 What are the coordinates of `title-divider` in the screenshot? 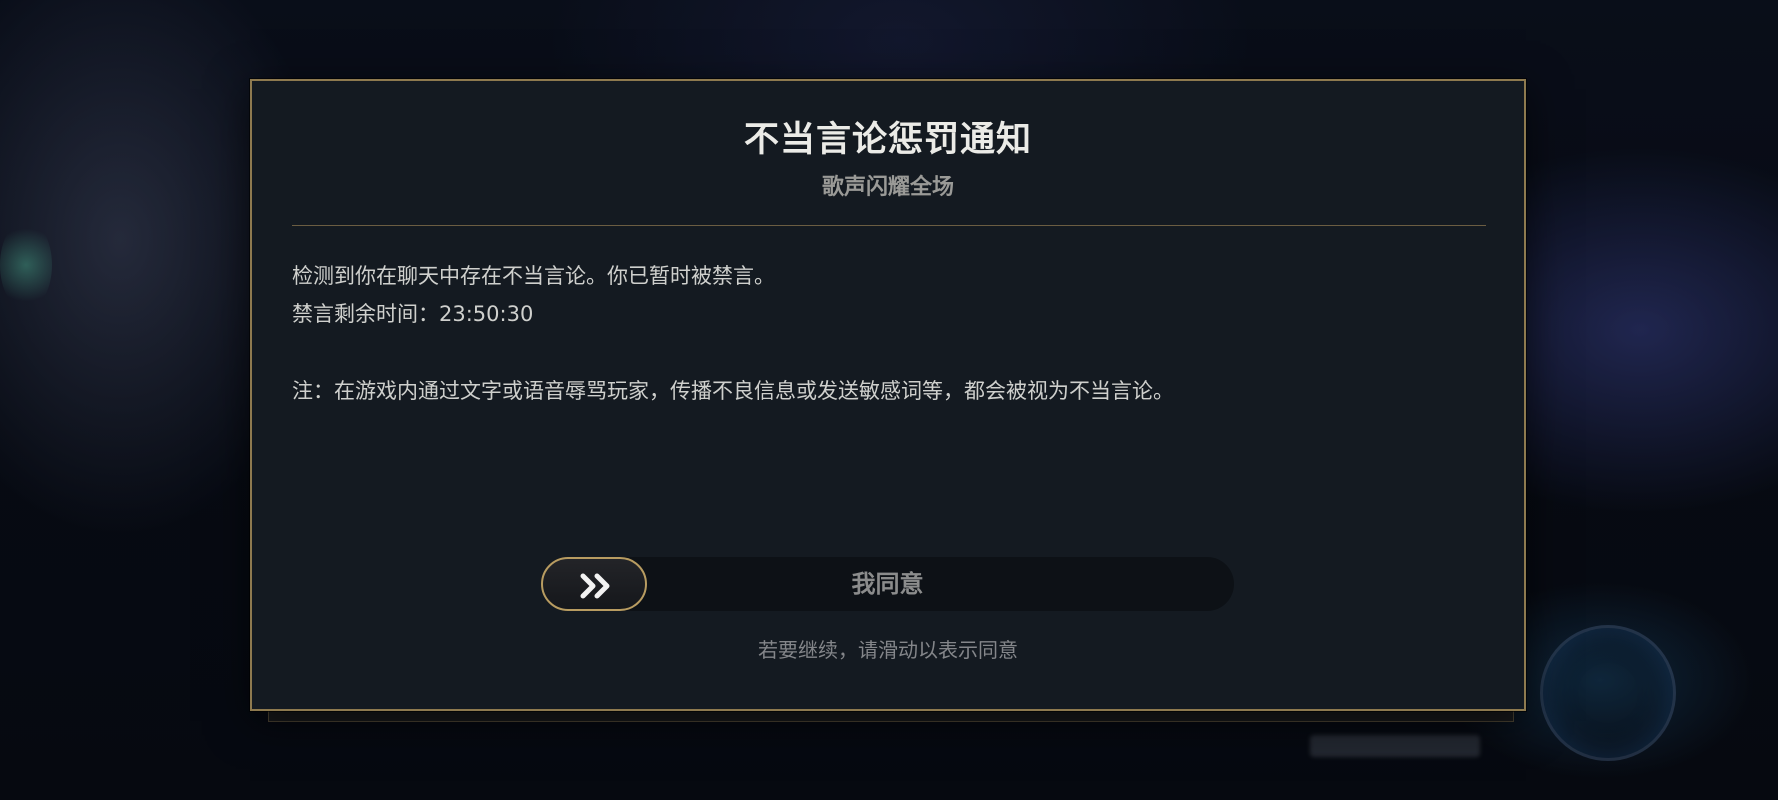 It's located at (889, 225).